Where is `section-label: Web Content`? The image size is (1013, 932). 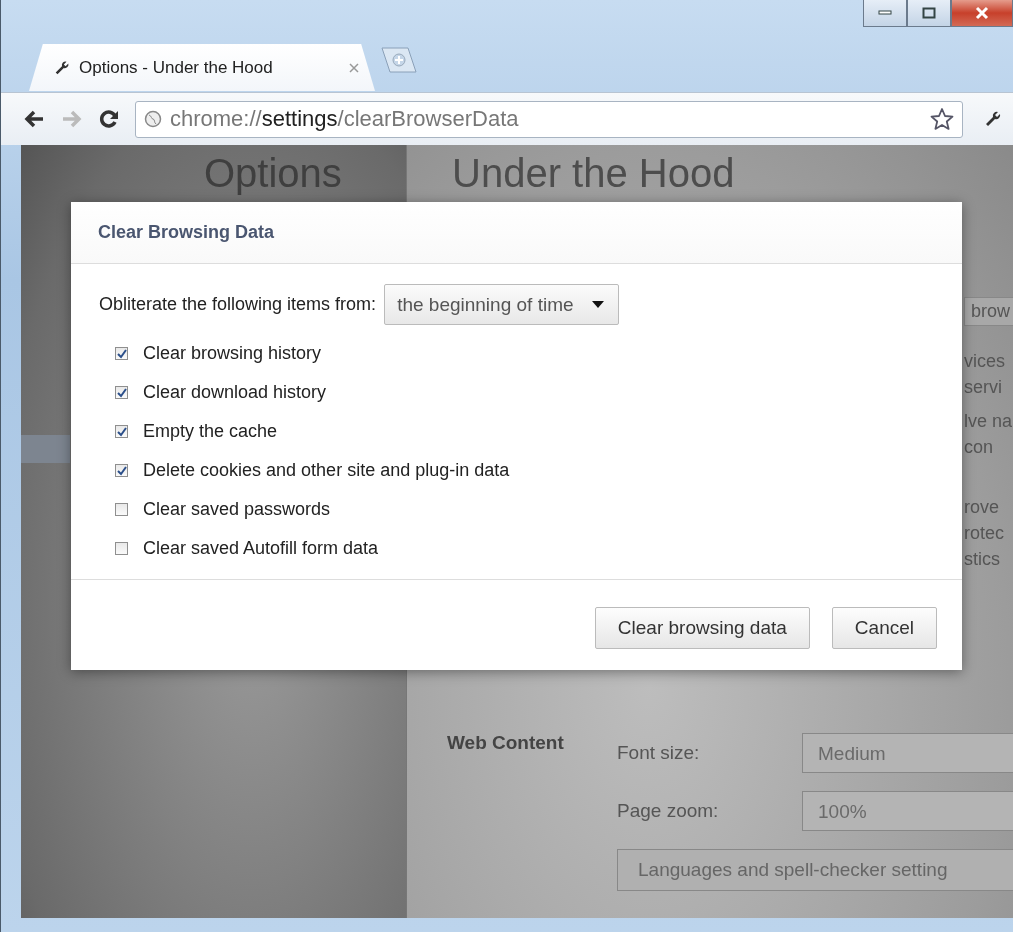
section-label: Web Content is located at coordinates (506, 742).